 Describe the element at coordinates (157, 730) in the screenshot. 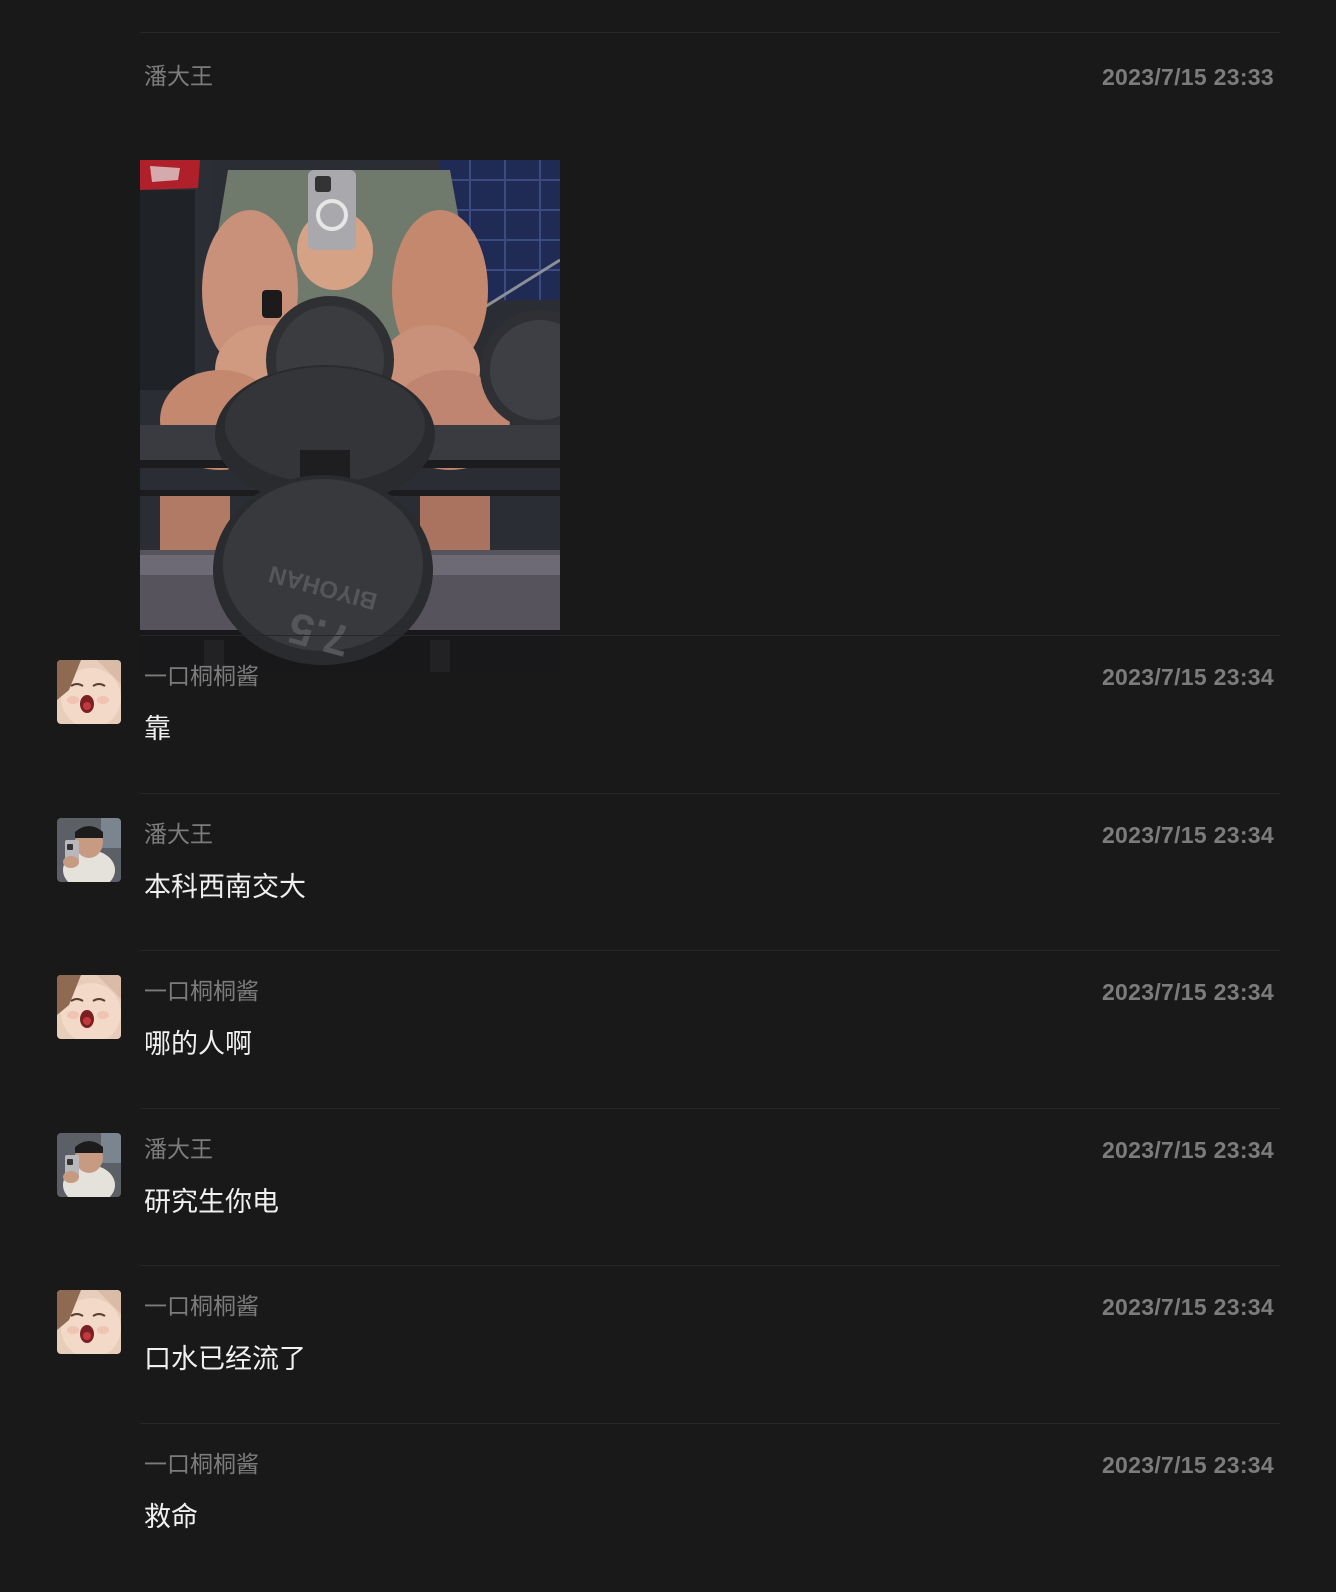

I see `message-text: 靠` at that location.